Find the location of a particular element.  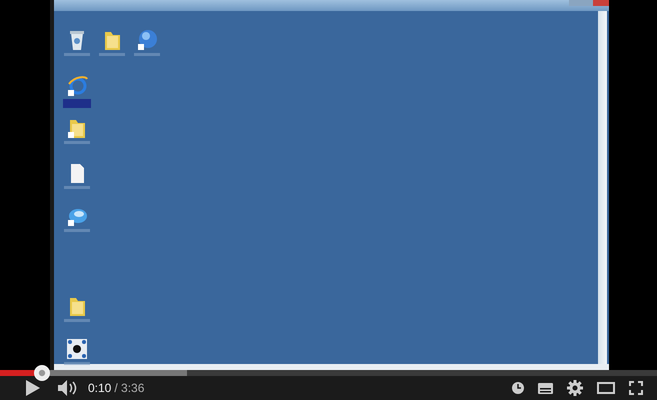

browser-icon is located at coordinates (77, 86).